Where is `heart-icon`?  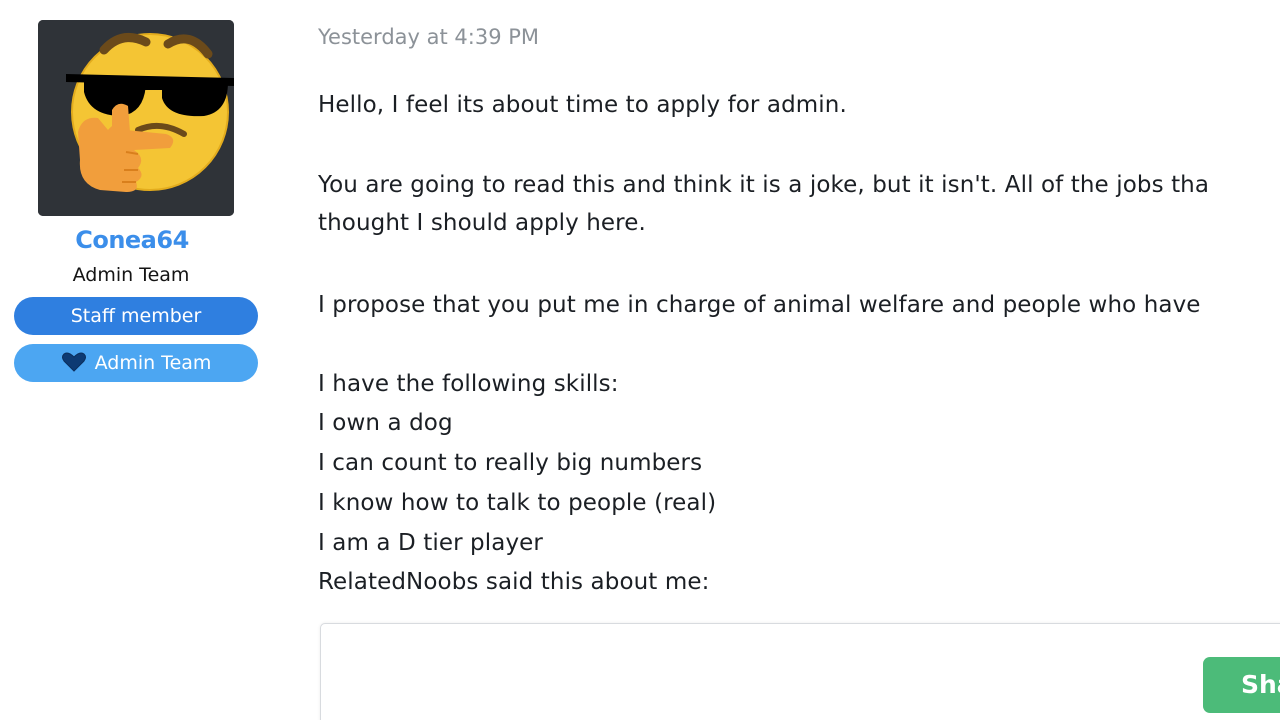 heart-icon is located at coordinates (73, 362).